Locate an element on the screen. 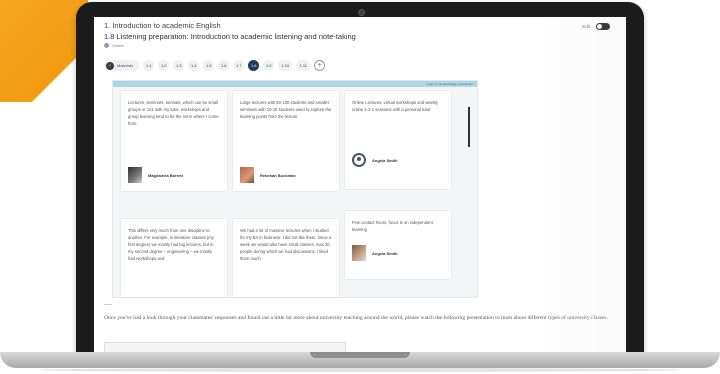 This screenshot has height=374, width=720. chevron-left-icon: ‹ is located at coordinates (110, 65).